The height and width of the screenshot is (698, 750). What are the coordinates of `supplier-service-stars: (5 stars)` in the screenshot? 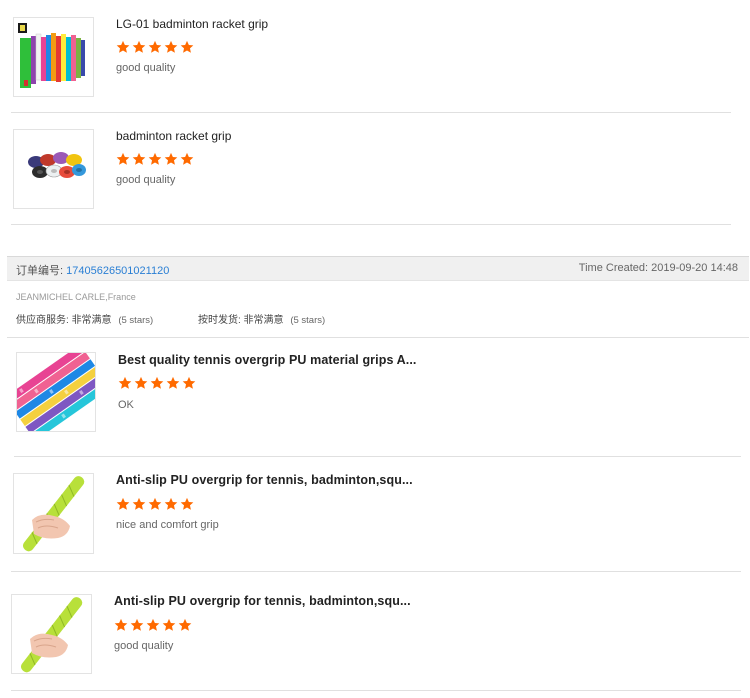 It's located at (136, 320).